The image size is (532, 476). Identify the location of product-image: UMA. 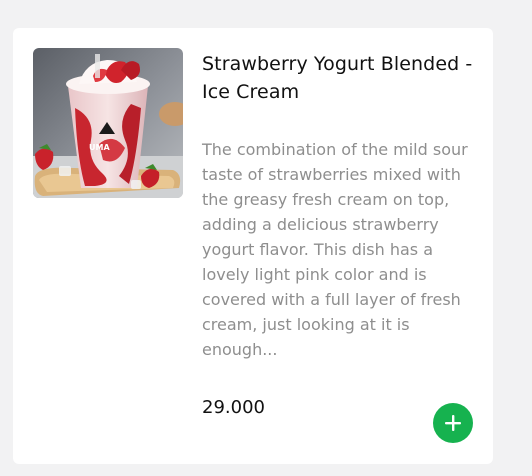
(108, 123).